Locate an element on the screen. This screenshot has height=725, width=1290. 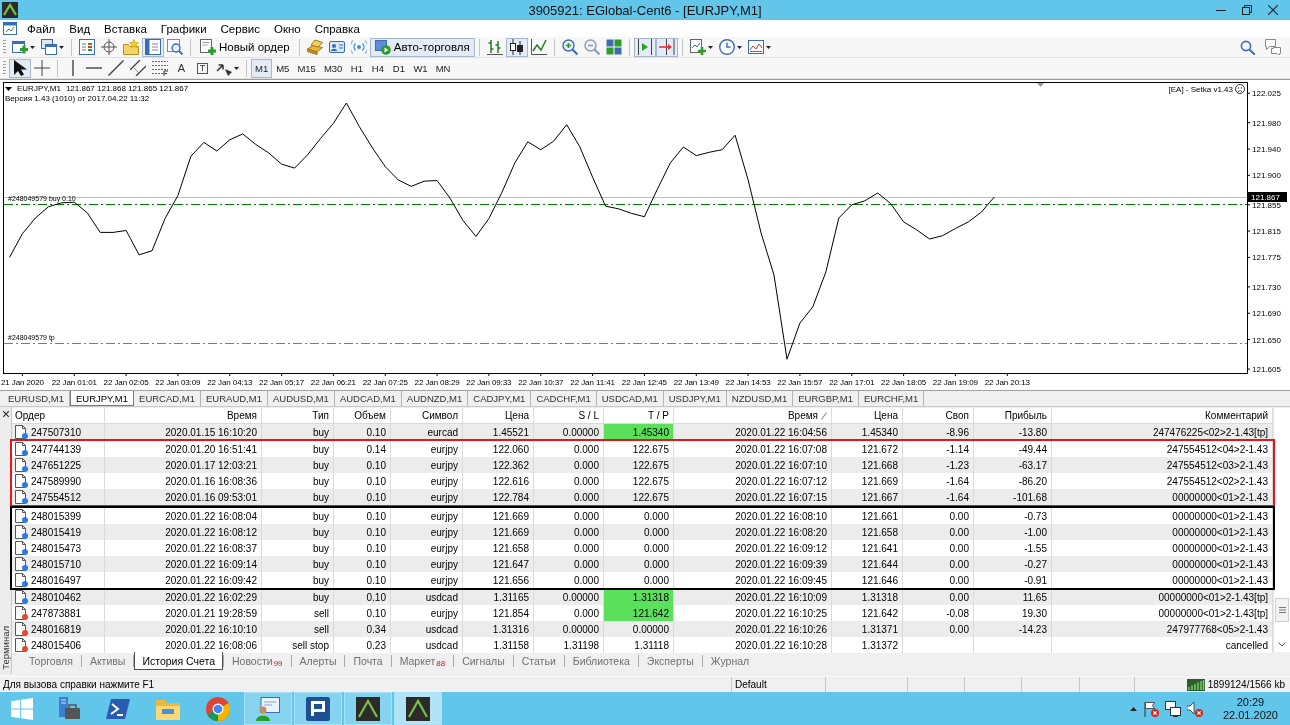
trend-line-icon is located at coordinates (116, 68).